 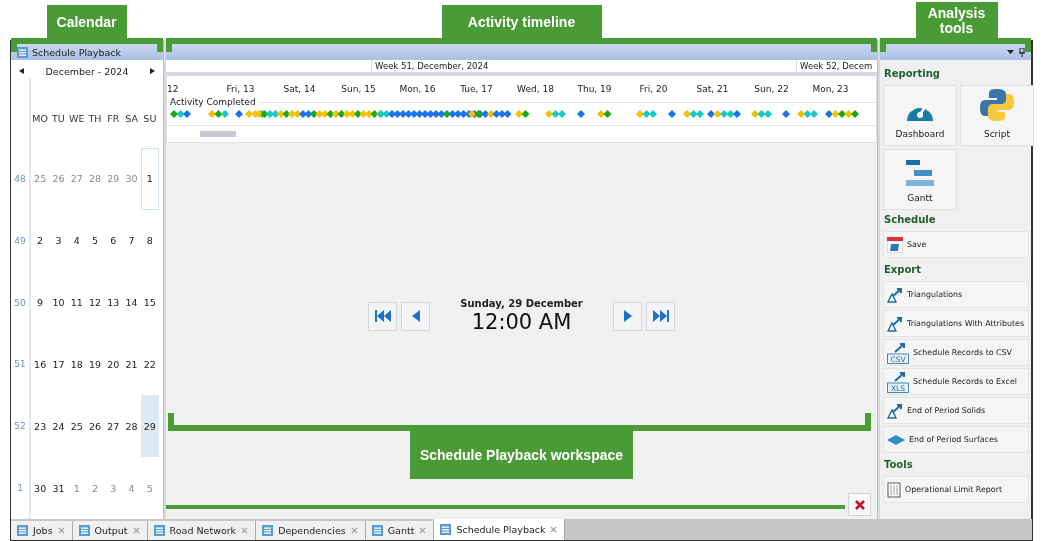 I want to click on report-icon, so click(x=894, y=489).